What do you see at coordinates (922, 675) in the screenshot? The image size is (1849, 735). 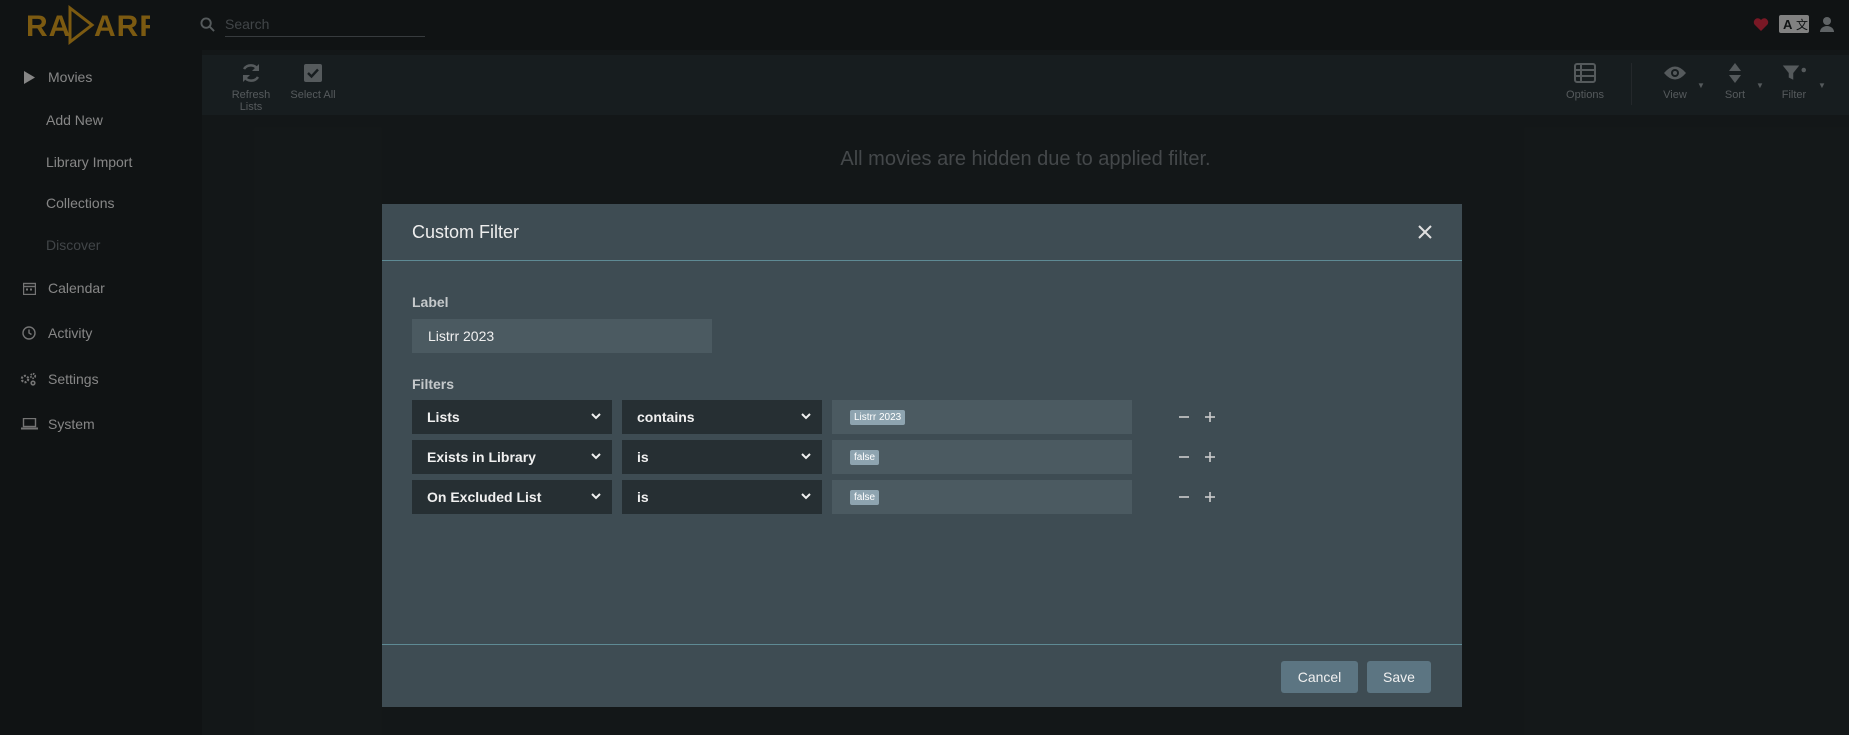 I see `modal-footer: Cancel Save` at bounding box center [922, 675].